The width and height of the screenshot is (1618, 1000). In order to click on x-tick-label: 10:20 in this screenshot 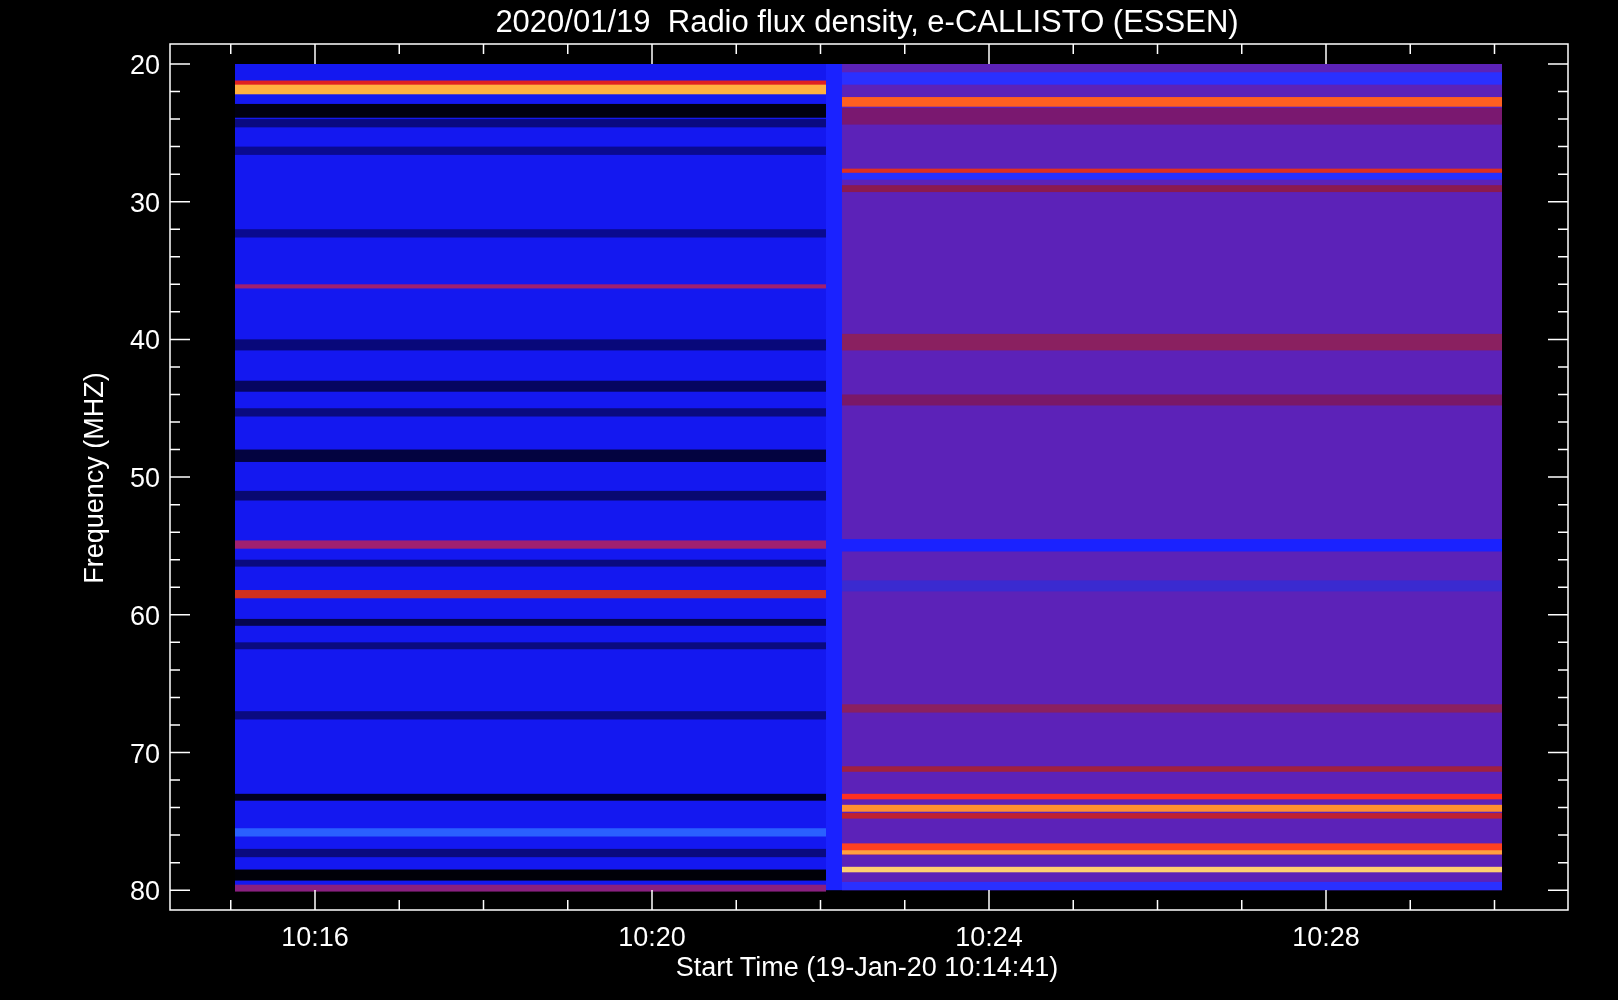, I will do `click(652, 937)`.